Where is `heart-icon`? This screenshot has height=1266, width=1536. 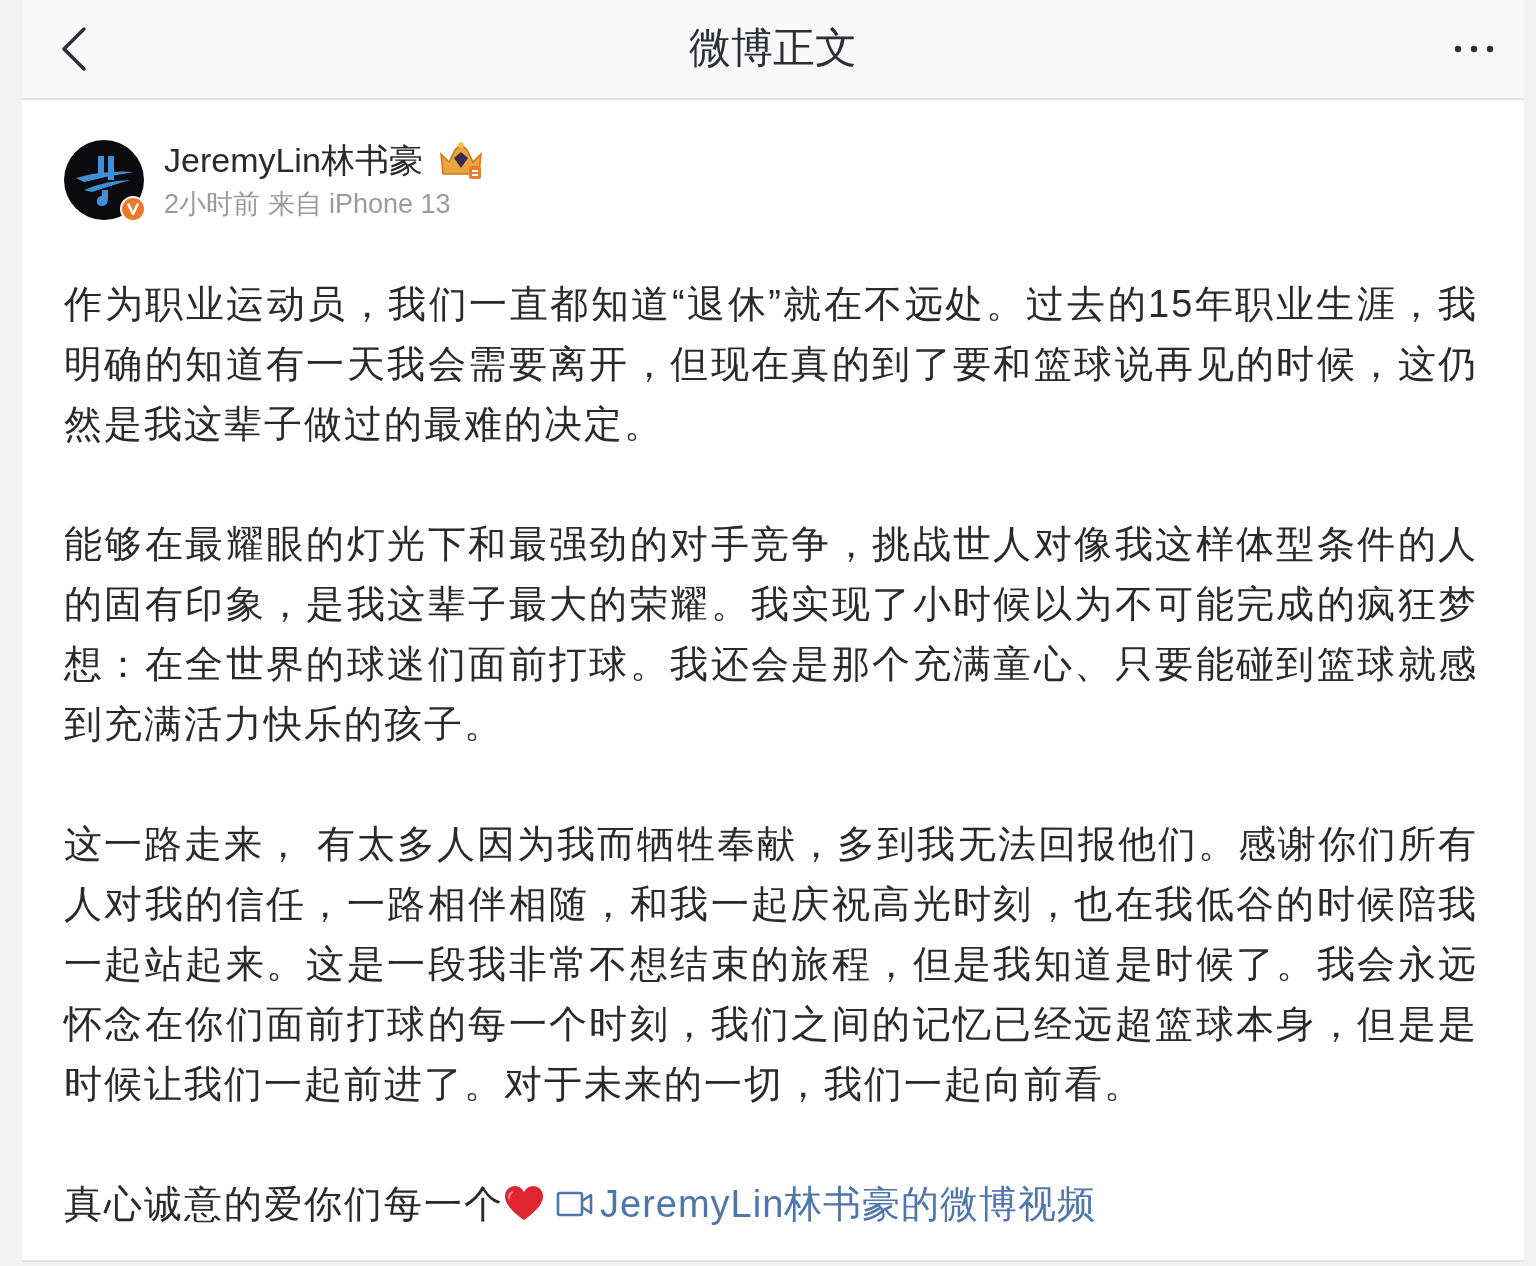
heart-icon is located at coordinates (524, 1204).